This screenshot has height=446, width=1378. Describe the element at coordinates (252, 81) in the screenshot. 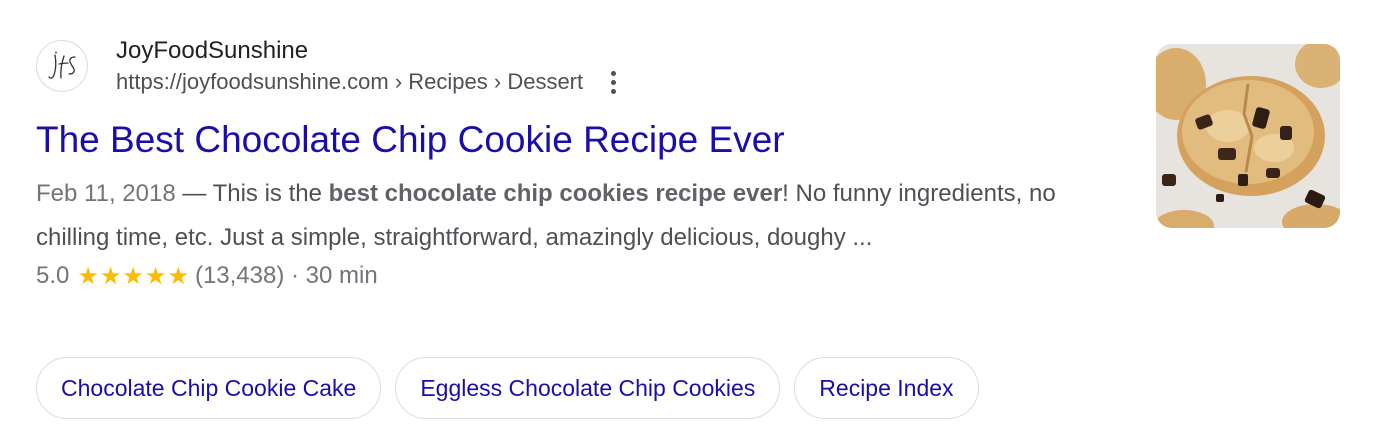

I see `url-base: https://joyfoodsunshine.com` at that location.